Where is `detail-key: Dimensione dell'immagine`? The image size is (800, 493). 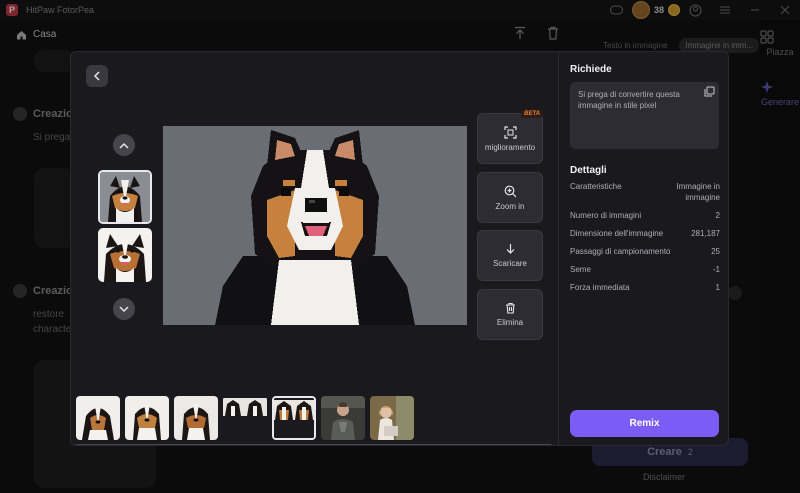 detail-key: Dimensione dell'immagine is located at coordinates (617, 233).